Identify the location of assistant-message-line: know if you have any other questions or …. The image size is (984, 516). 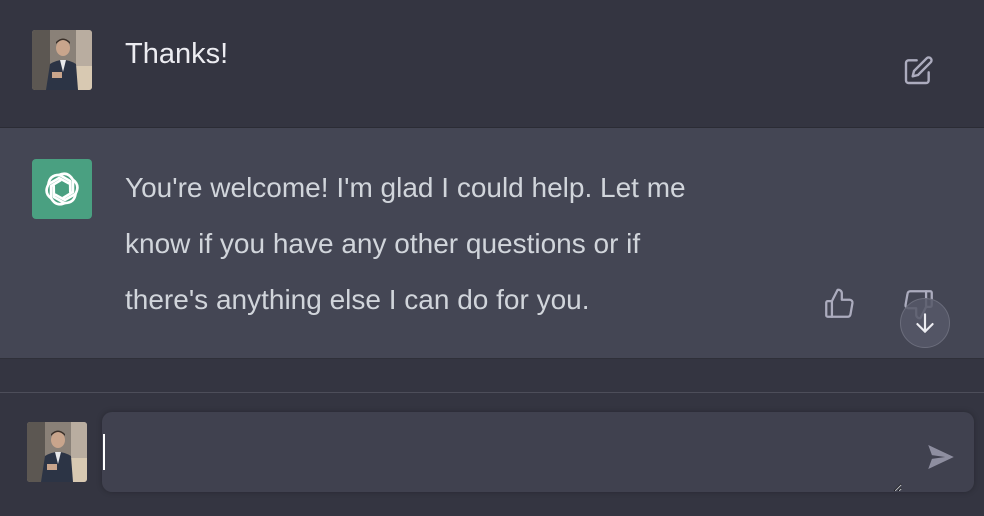
(383, 243).